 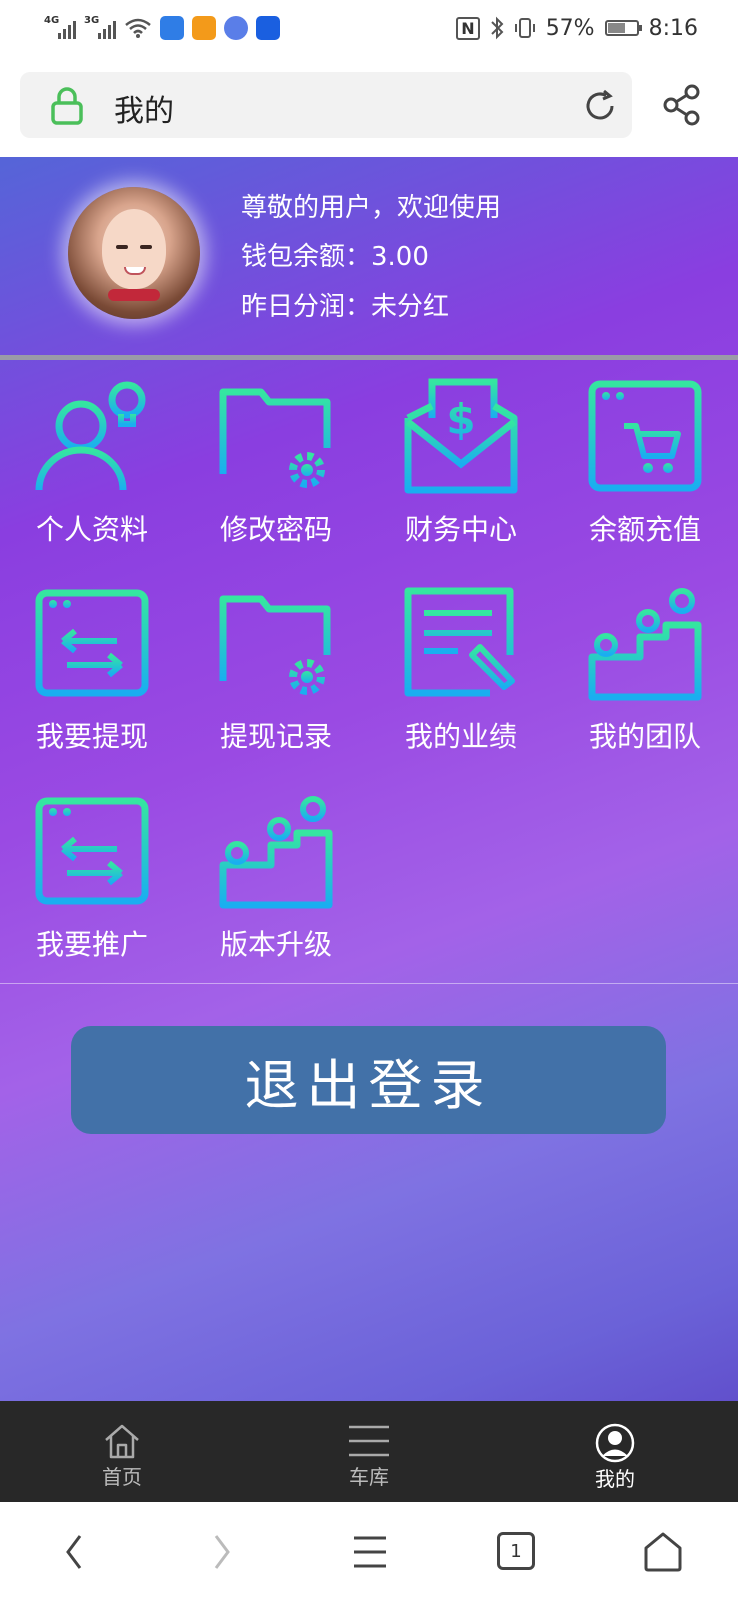 I want to click on back-icon, so click(x=75, y=1552).